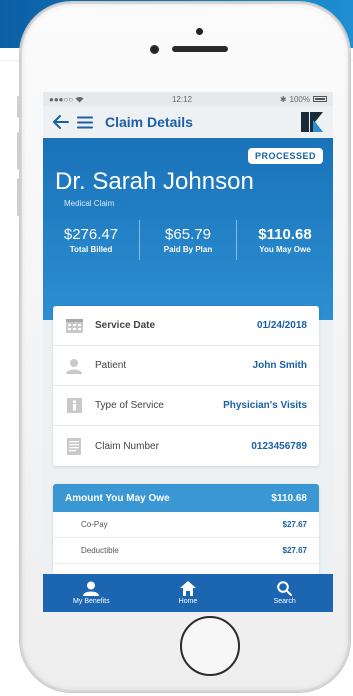  I want to click on status-right: ✱ 100%, so click(303, 99).